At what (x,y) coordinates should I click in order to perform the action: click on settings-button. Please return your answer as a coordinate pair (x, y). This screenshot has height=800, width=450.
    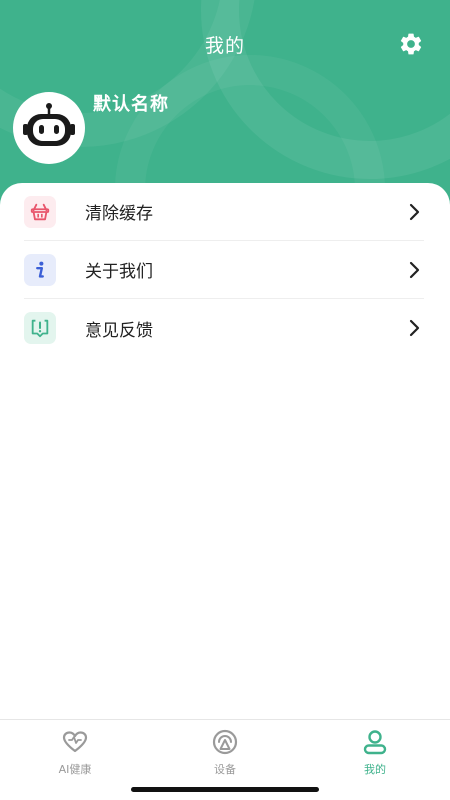
    Looking at the image, I should click on (411, 44).